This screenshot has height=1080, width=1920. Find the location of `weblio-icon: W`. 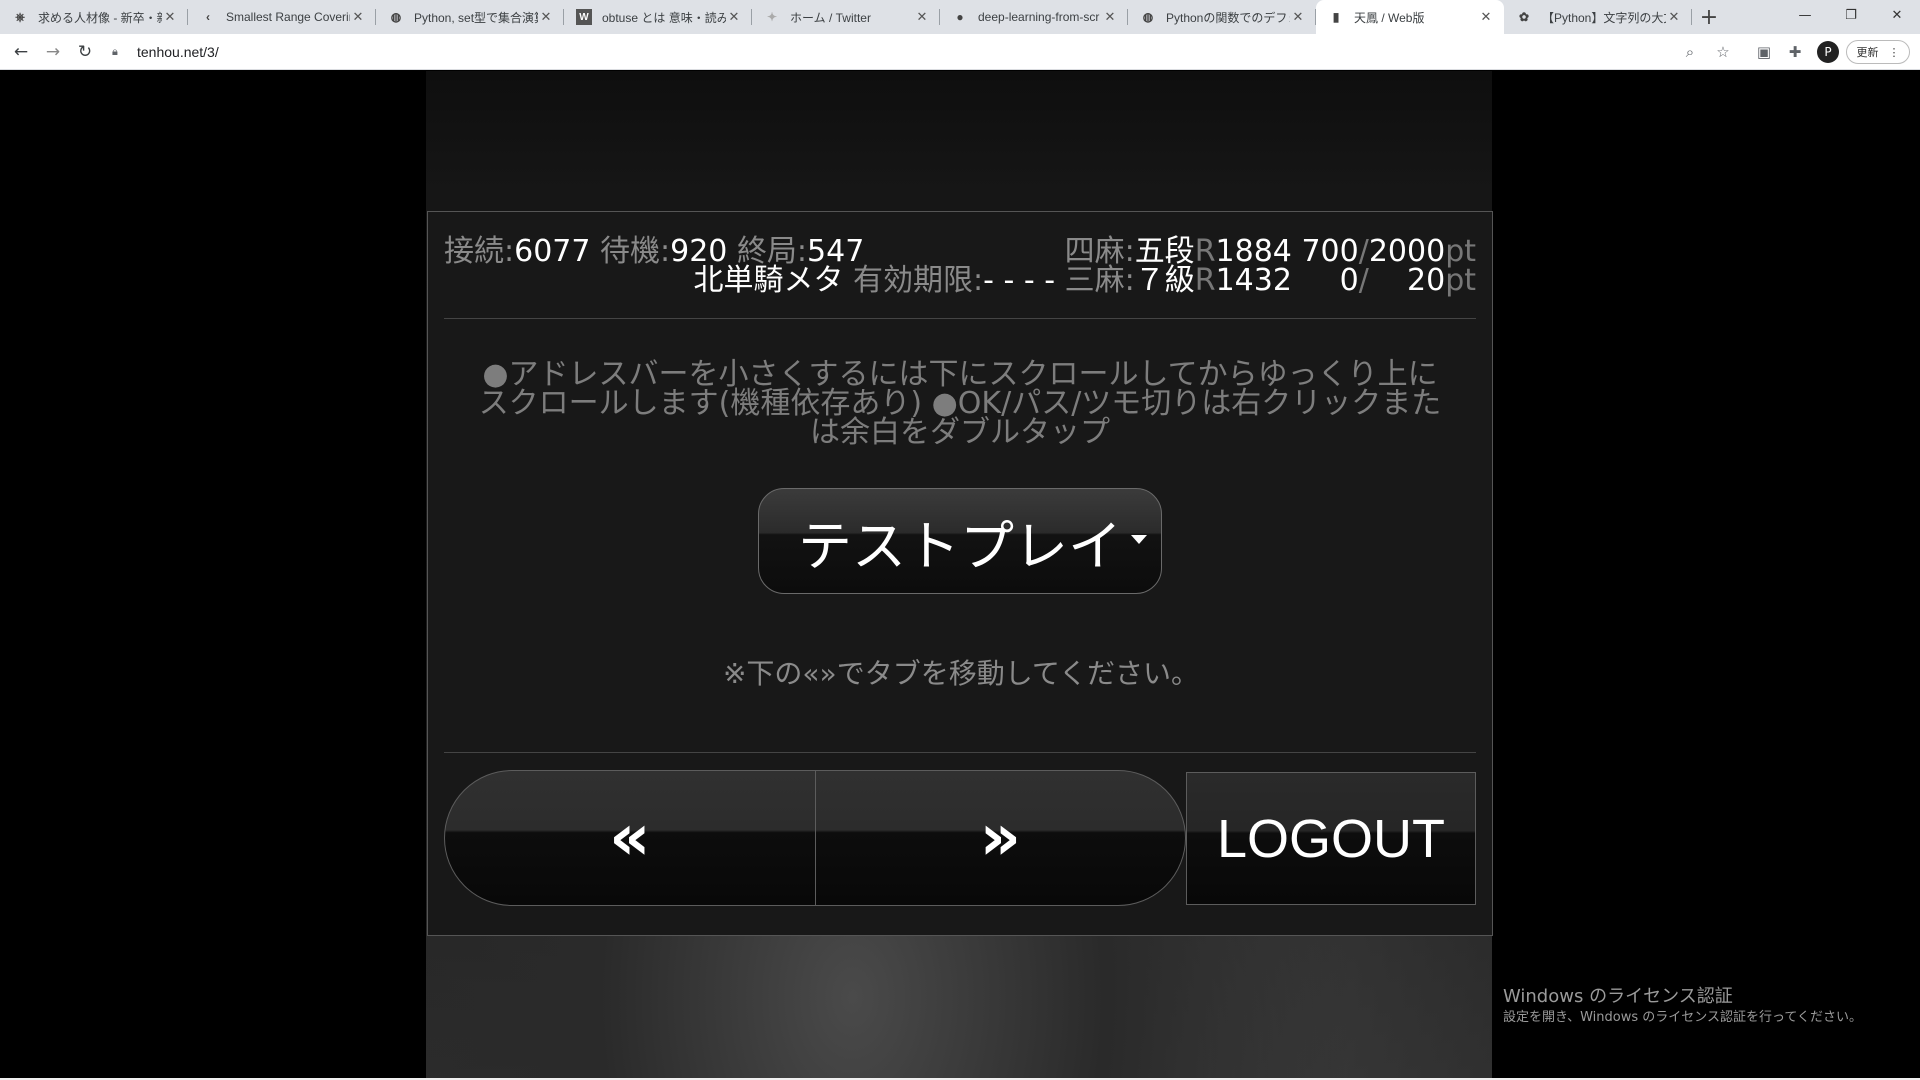

weblio-icon: W is located at coordinates (584, 17).